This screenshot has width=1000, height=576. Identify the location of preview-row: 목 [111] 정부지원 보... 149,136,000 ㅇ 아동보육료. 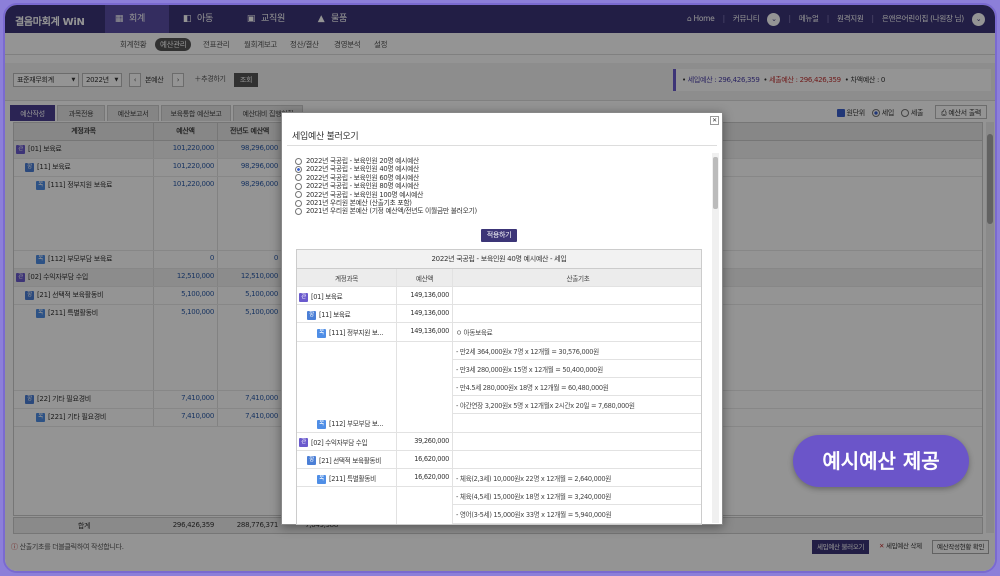
(499, 332).